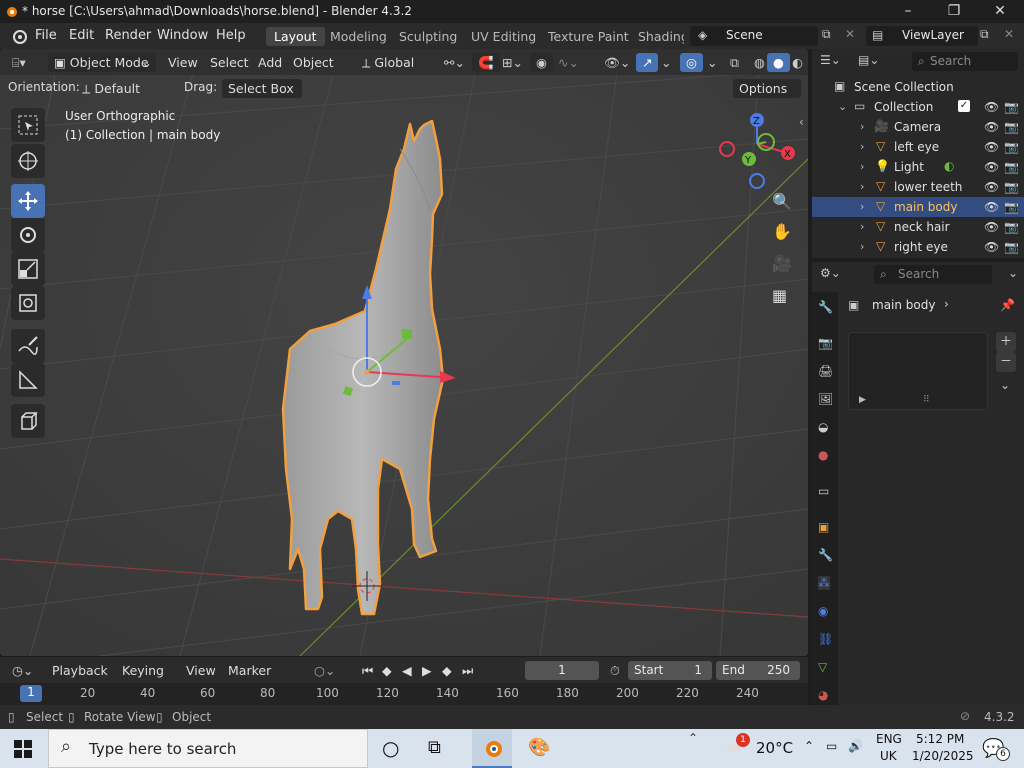 The height and width of the screenshot is (768, 1024). I want to click on play-reverse-icon: ◀, so click(407, 670).